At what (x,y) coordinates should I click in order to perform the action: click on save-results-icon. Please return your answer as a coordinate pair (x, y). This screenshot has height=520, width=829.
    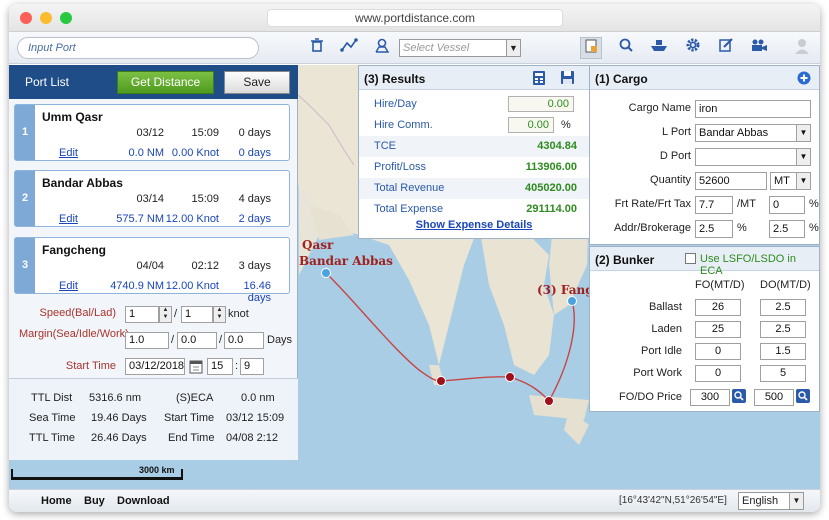
    Looking at the image, I should click on (567, 77).